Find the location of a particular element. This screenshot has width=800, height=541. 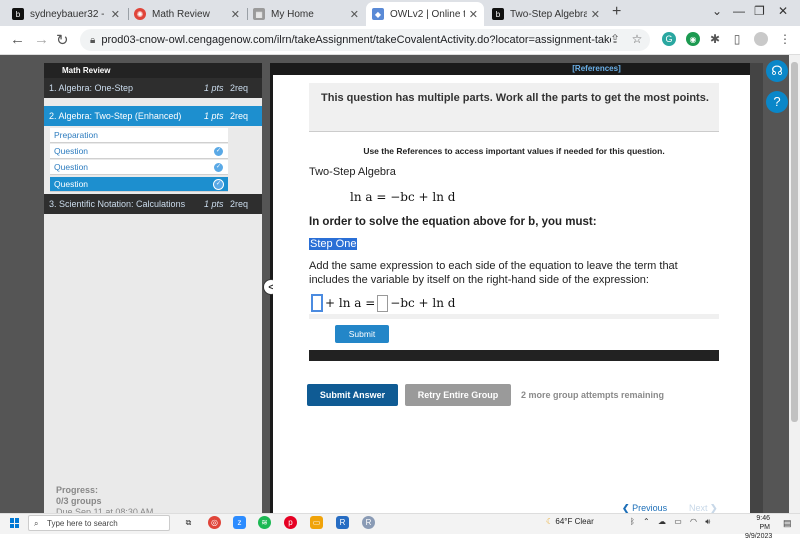

sidebar-item-label: 2. Algebra: Two-Step (Enhanced) is located at coordinates (115, 116).